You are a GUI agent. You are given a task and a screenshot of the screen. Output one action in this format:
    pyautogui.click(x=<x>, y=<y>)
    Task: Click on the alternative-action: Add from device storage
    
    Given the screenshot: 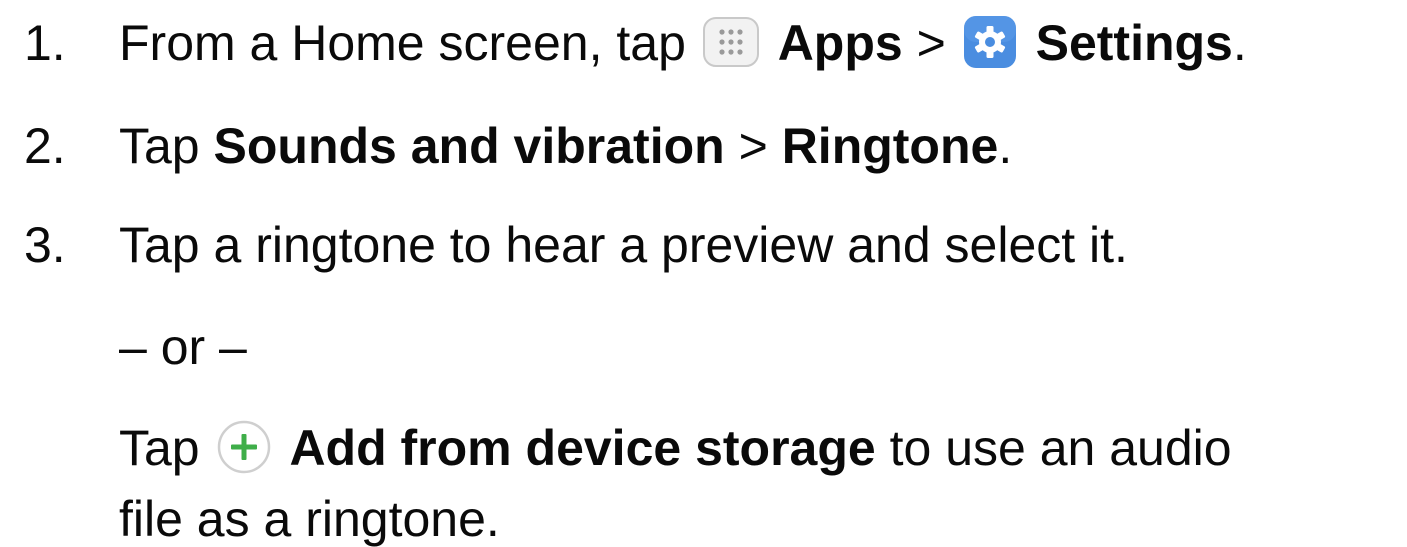 What is the action you would take?
    pyautogui.click(x=582, y=448)
    